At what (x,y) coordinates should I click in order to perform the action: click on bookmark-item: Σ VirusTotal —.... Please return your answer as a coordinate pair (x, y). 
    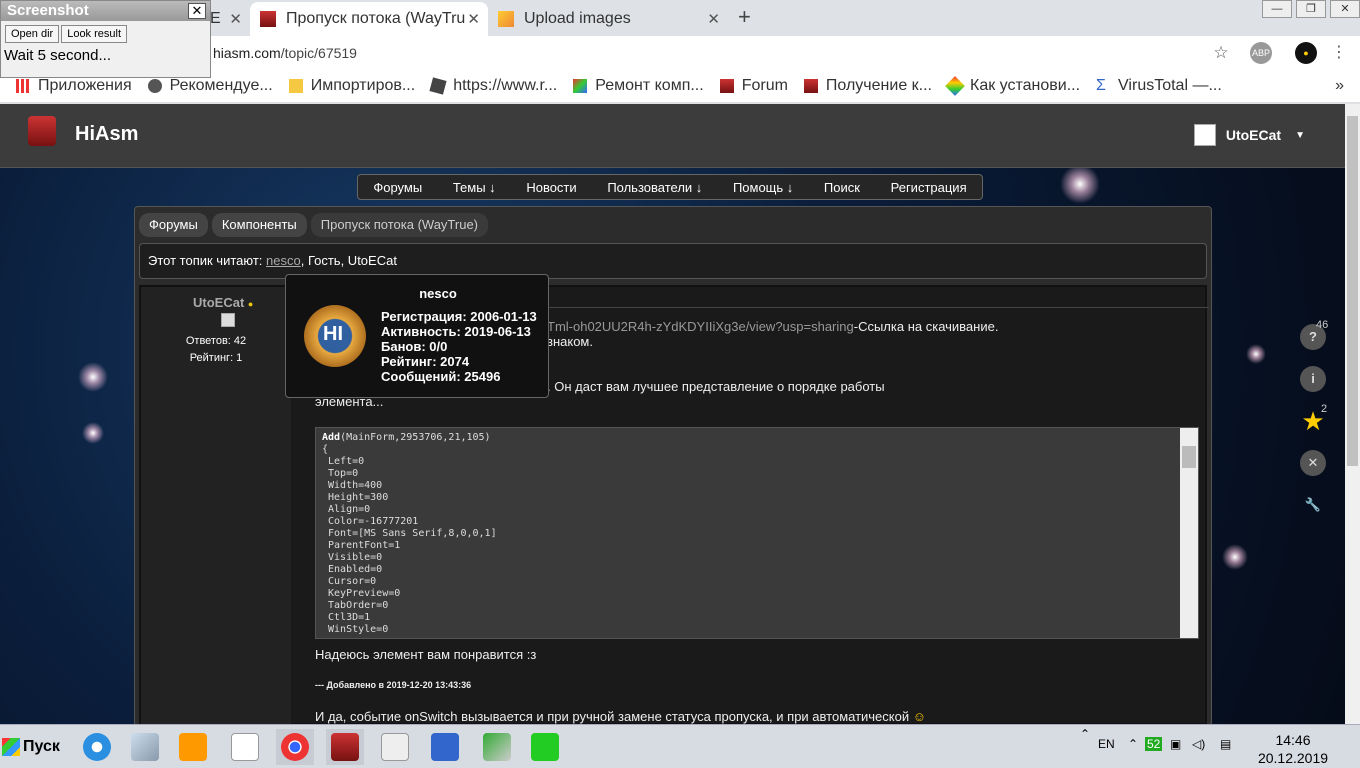
    Looking at the image, I should click on (1159, 86).